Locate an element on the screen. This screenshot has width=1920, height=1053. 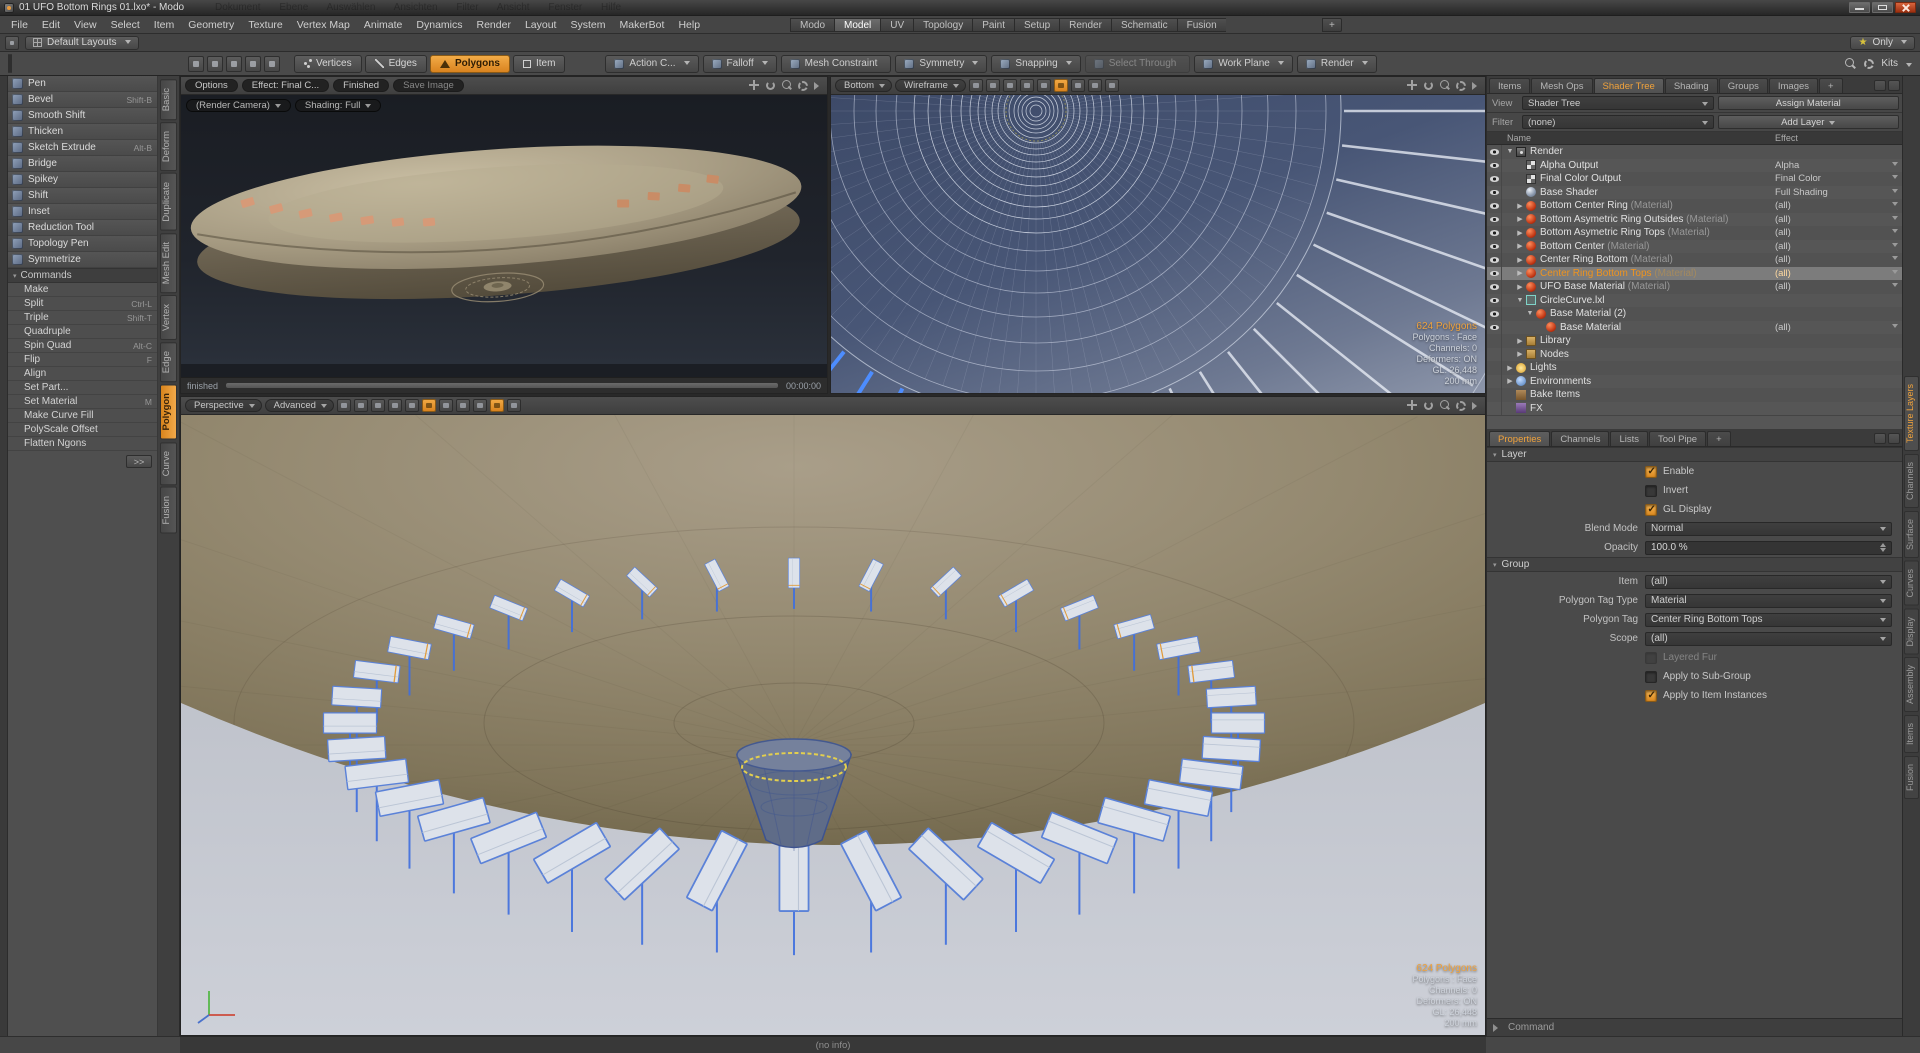
layout-tab: Setup is located at coordinates (1037, 25).